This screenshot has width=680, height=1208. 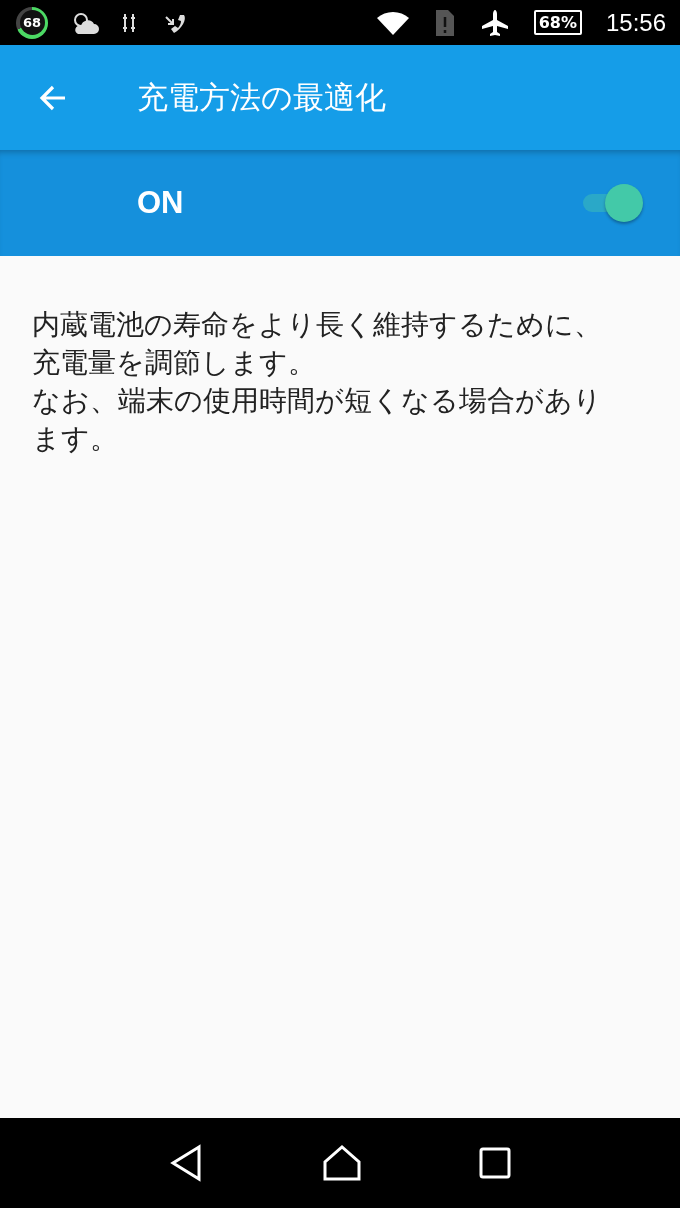 What do you see at coordinates (635, 22) in the screenshot?
I see `clock-time: 15:56` at bounding box center [635, 22].